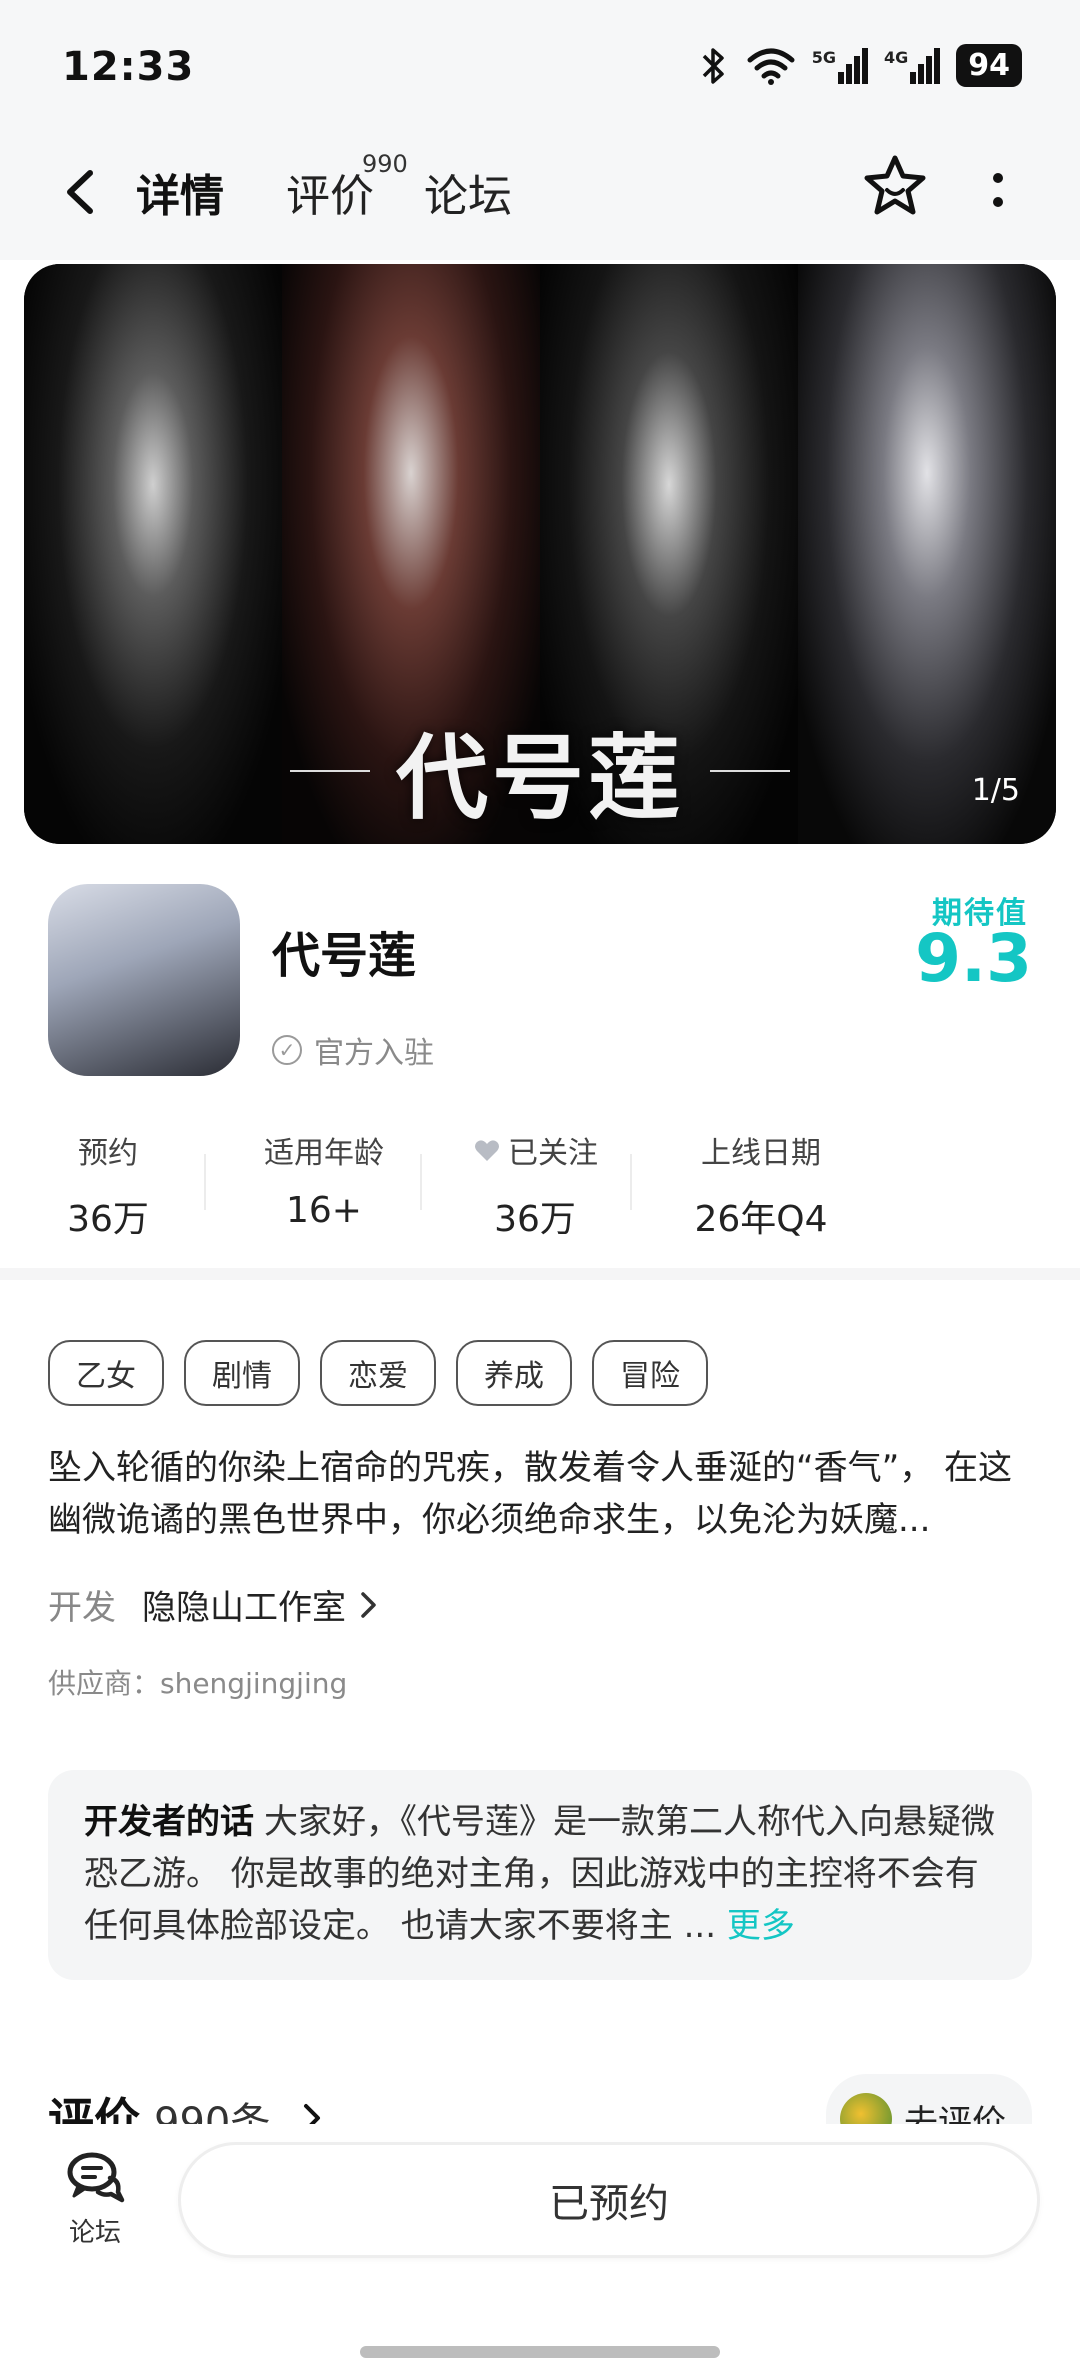  I want to click on favorite-button, so click(895, 187).